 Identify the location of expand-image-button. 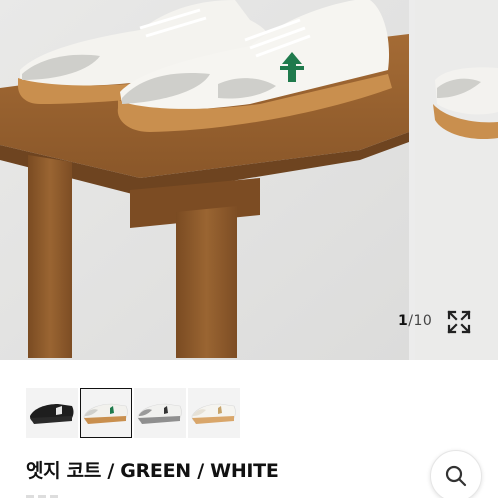
(459, 322).